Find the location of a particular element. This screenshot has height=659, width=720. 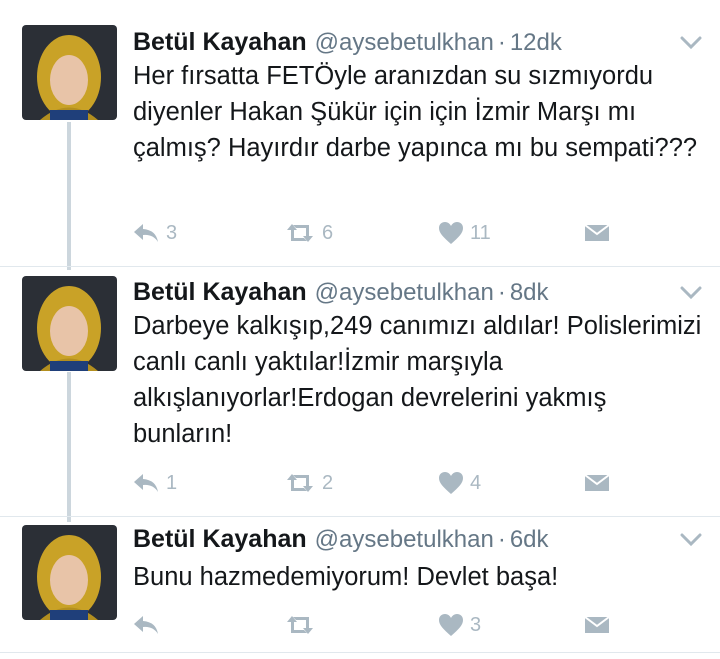

like-count: 11 is located at coordinates (480, 232).